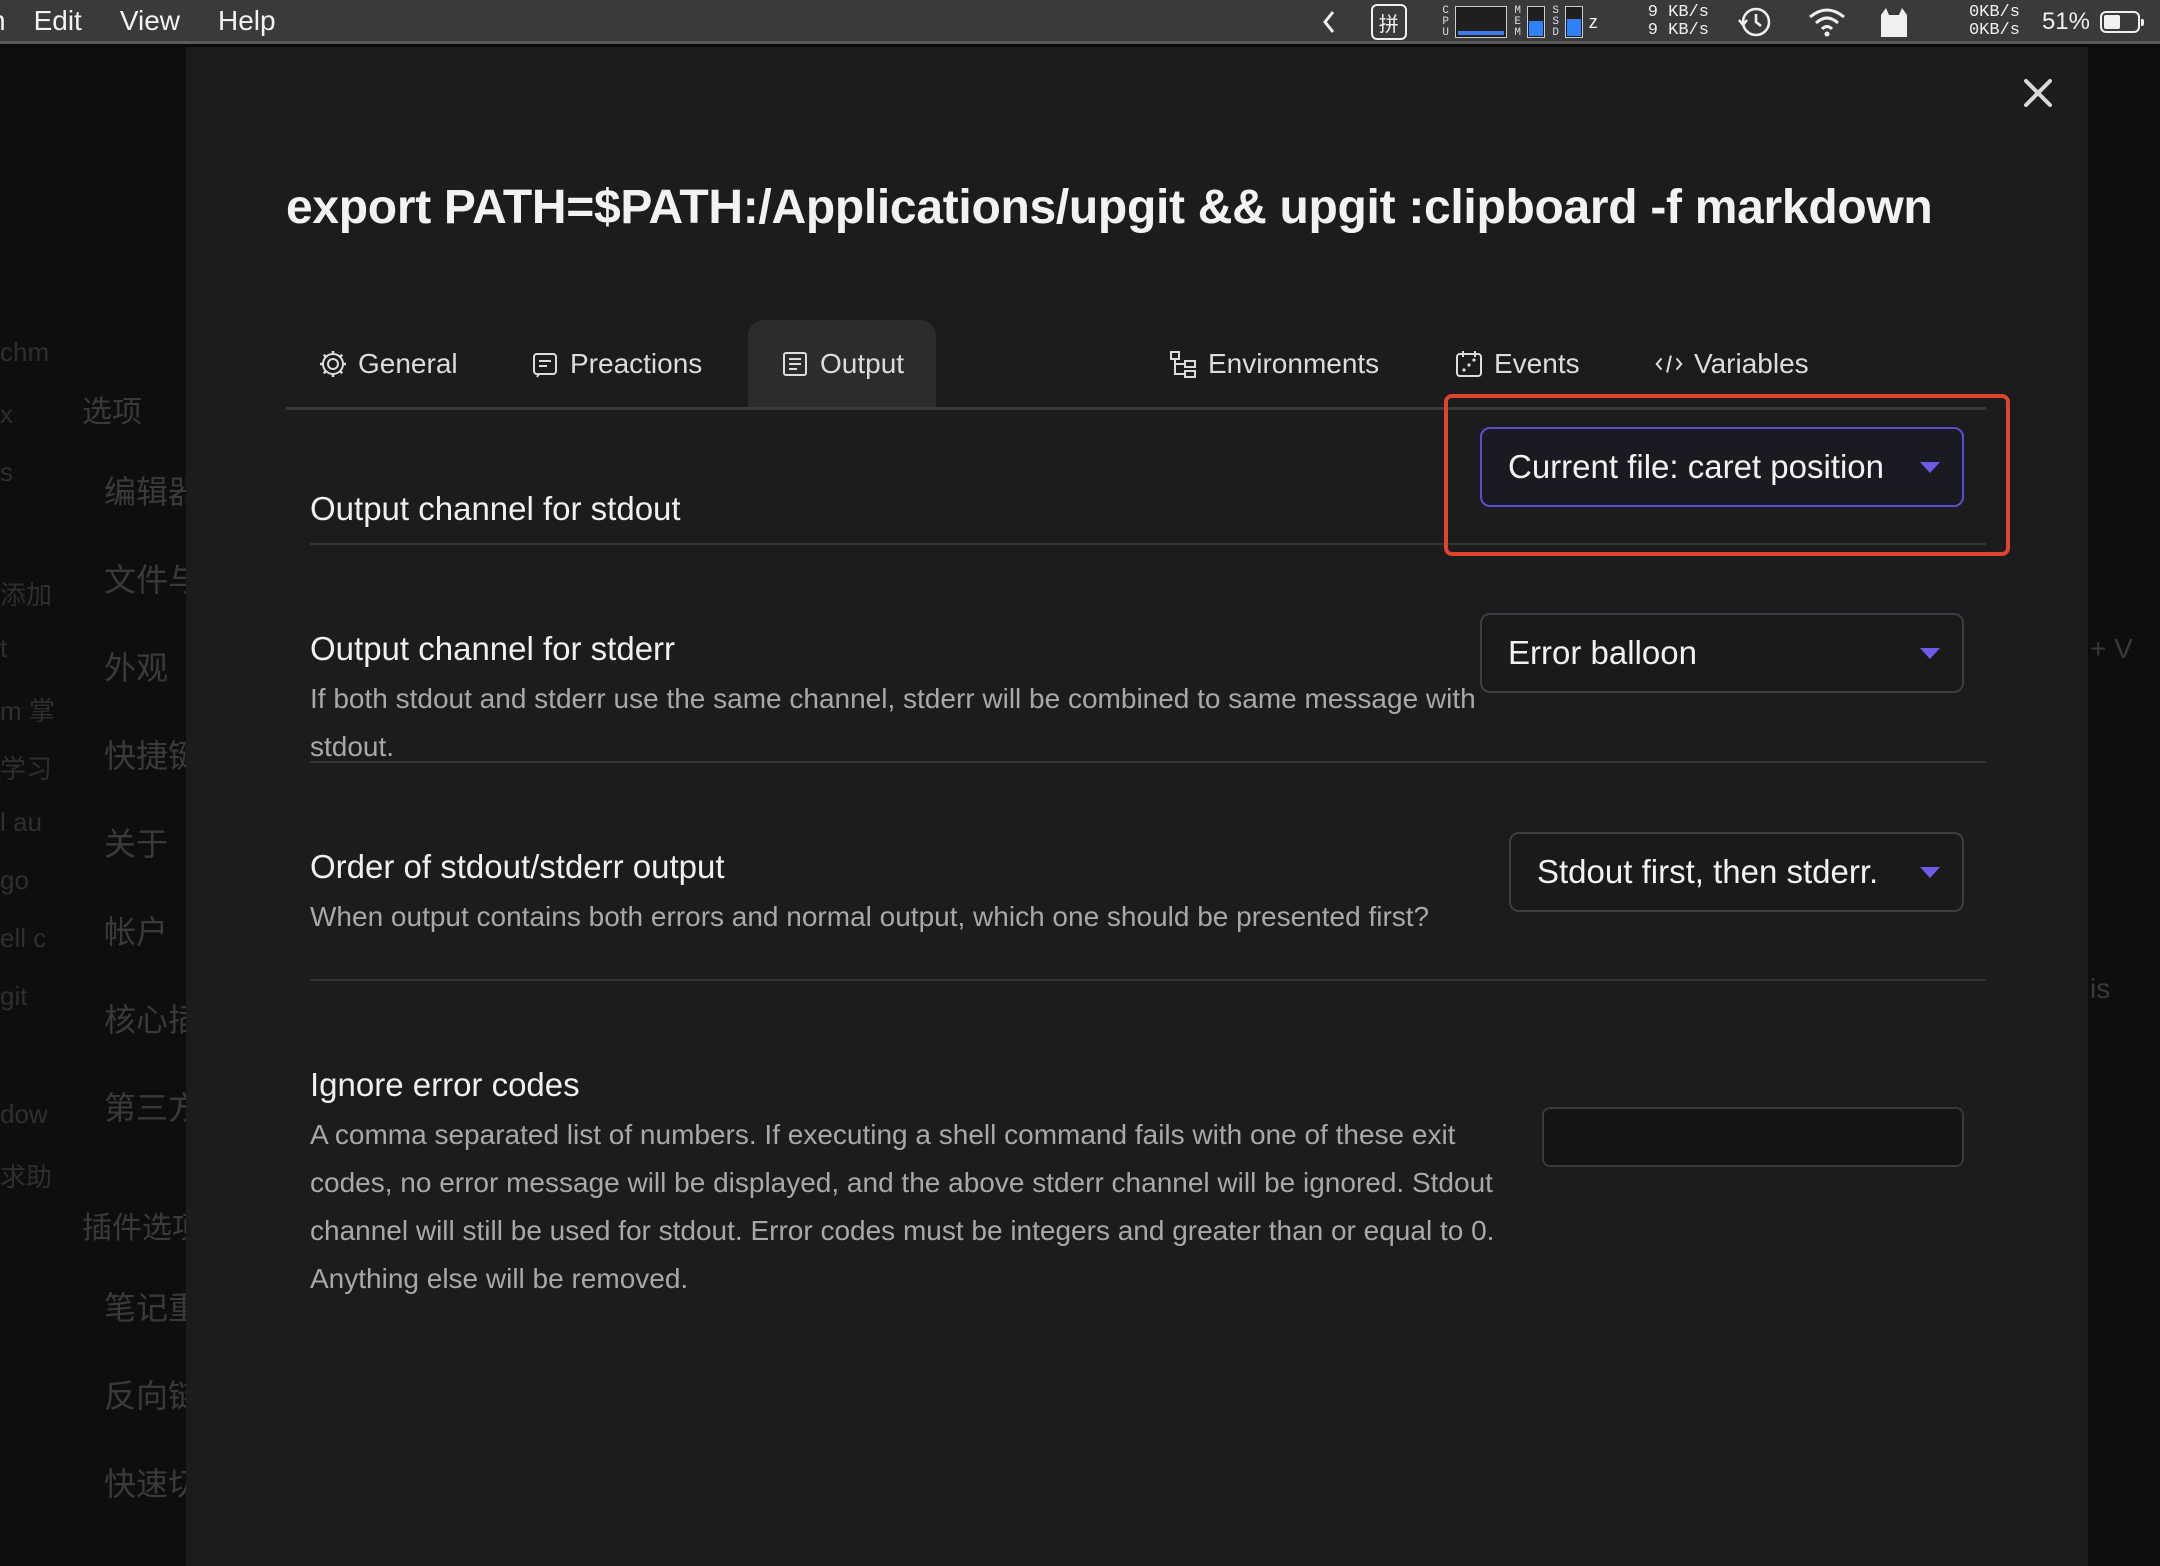 The width and height of the screenshot is (2160, 1566). I want to click on setting-title: Output channel for stderr, so click(493, 648).